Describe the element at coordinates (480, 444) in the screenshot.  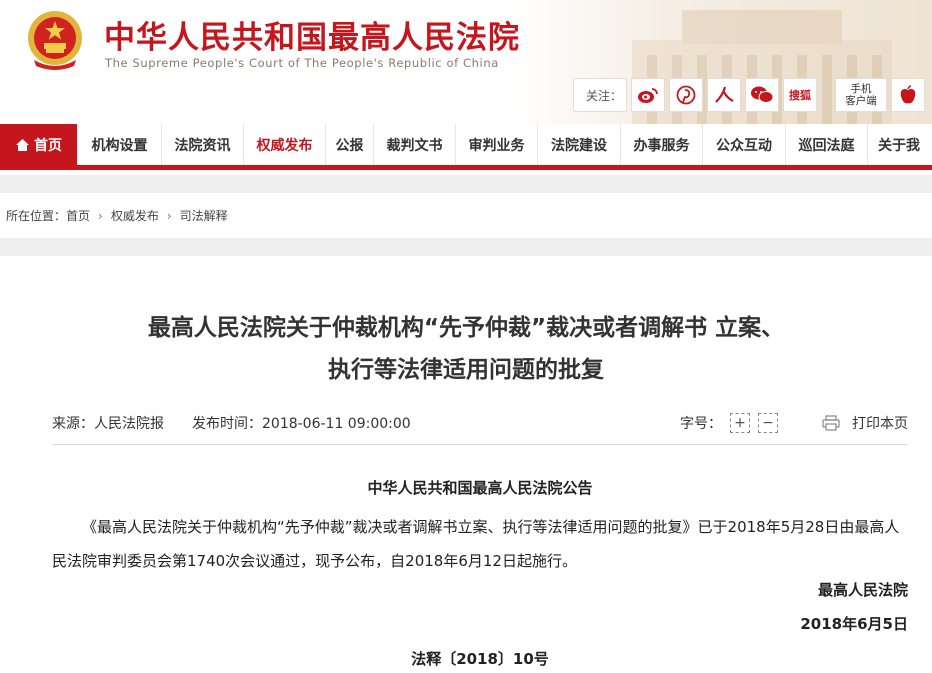
I see `meta-divider` at that location.